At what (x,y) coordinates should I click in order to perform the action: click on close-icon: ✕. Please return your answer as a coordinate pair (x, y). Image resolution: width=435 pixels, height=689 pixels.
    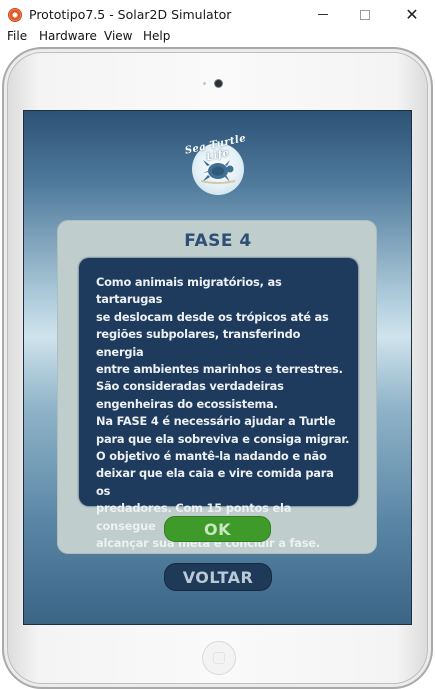
    Looking at the image, I should click on (412, 14).